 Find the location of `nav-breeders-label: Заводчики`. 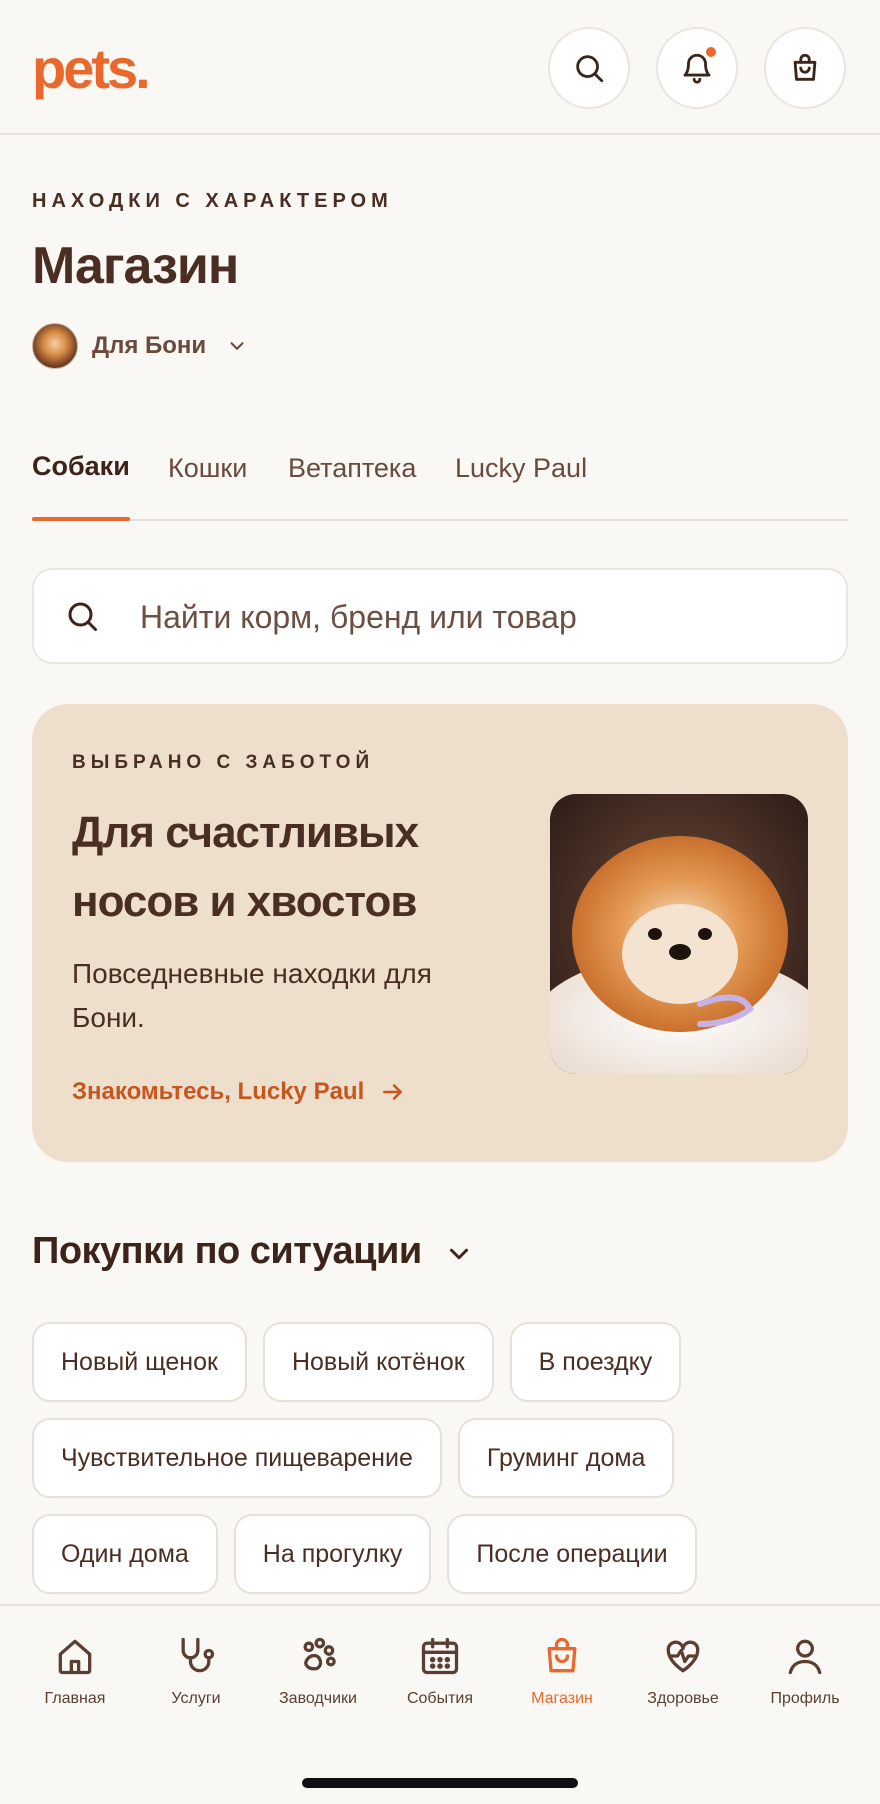

nav-breeders-label: Заводчики is located at coordinates (318, 1698).